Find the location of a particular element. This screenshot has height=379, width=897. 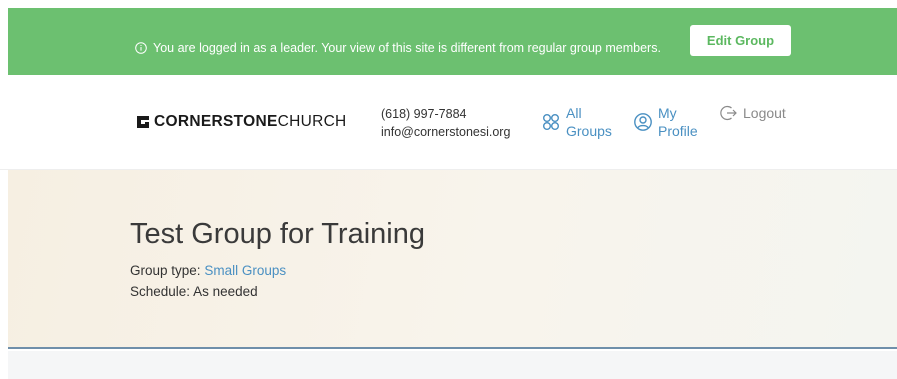

profile-icon is located at coordinates (643, 122).